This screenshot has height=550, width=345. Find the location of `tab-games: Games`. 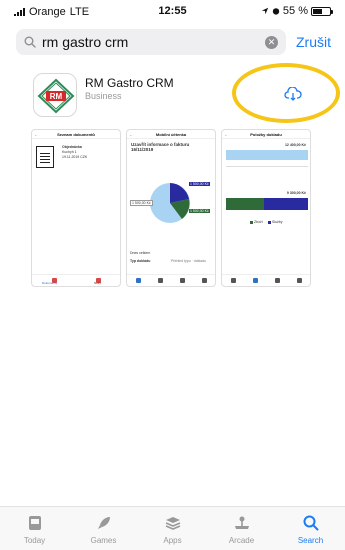

tab-games: Games is located at coordinates (103, 528).